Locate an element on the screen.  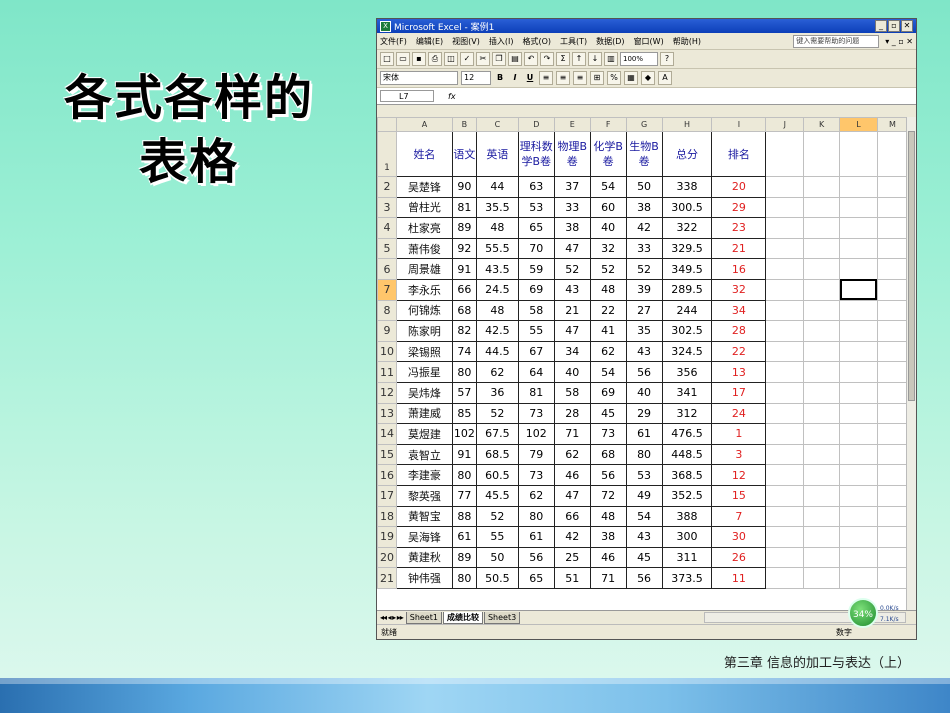
column-header-g: G is located at coordinates (644, 124).